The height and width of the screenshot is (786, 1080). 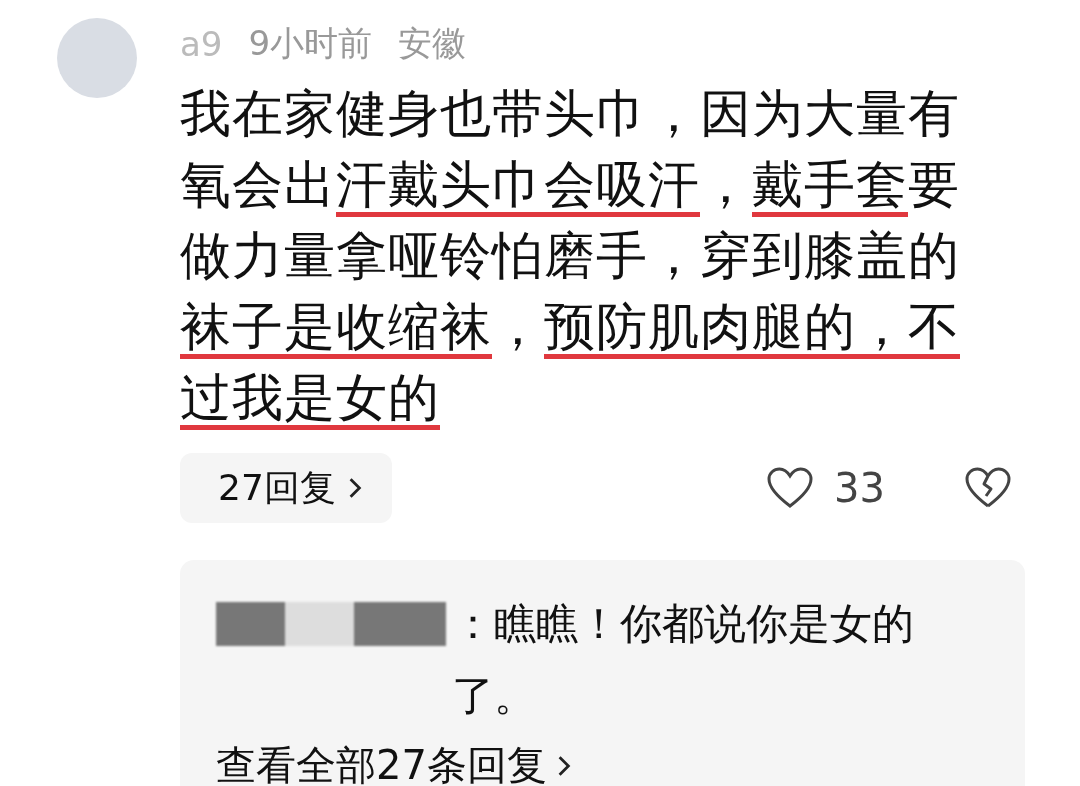 What do you see at coordinates (310, 43) in the screenshot?
I see `comment-time: 9小时前` at bounding box center [310, 43].